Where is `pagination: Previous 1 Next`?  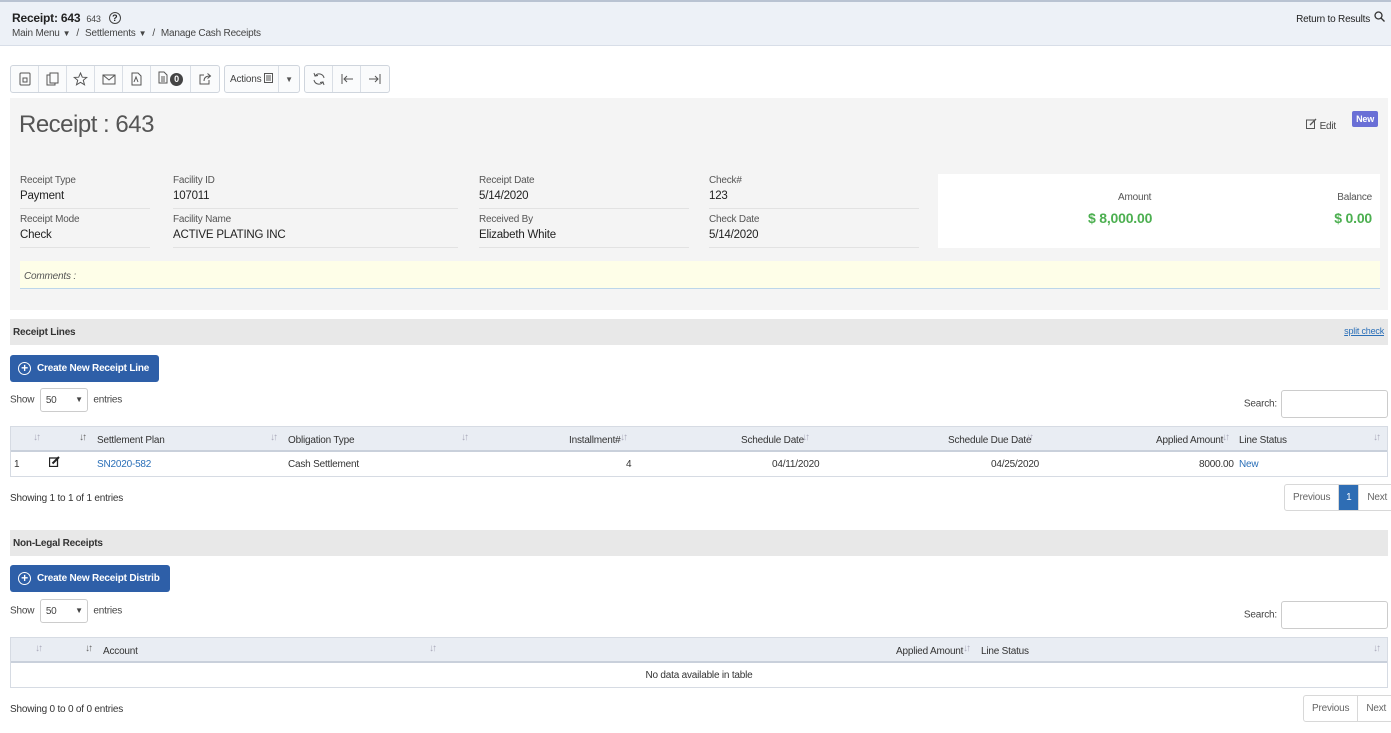
pagination: Previous 1 Next is located at coordinates (1337, 497).